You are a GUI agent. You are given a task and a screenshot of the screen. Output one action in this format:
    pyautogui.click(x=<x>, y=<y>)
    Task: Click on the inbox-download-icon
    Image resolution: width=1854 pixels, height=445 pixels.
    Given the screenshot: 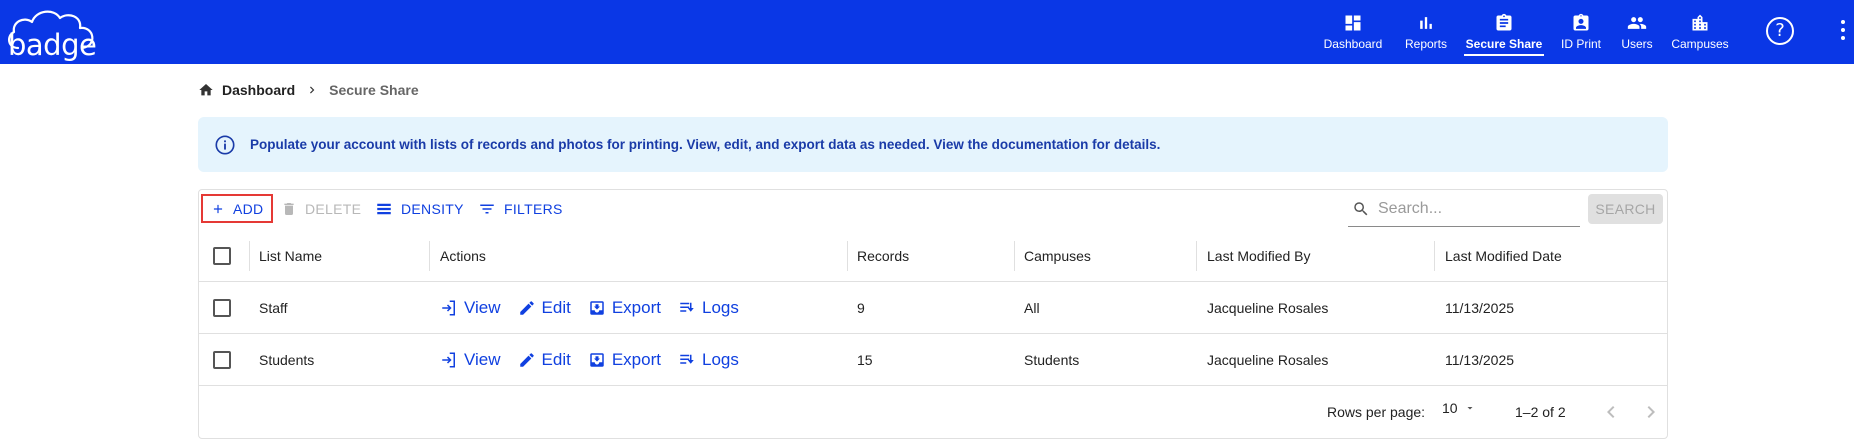 What is the action you would take?
    pyautogui.click(x=597, y=308)
    